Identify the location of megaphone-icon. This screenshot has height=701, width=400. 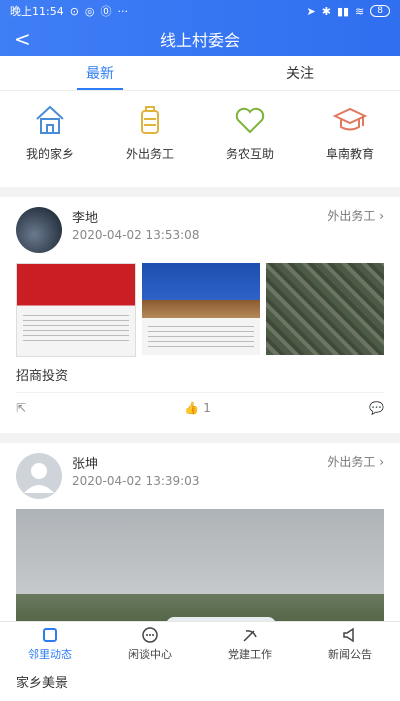
(348, 635).